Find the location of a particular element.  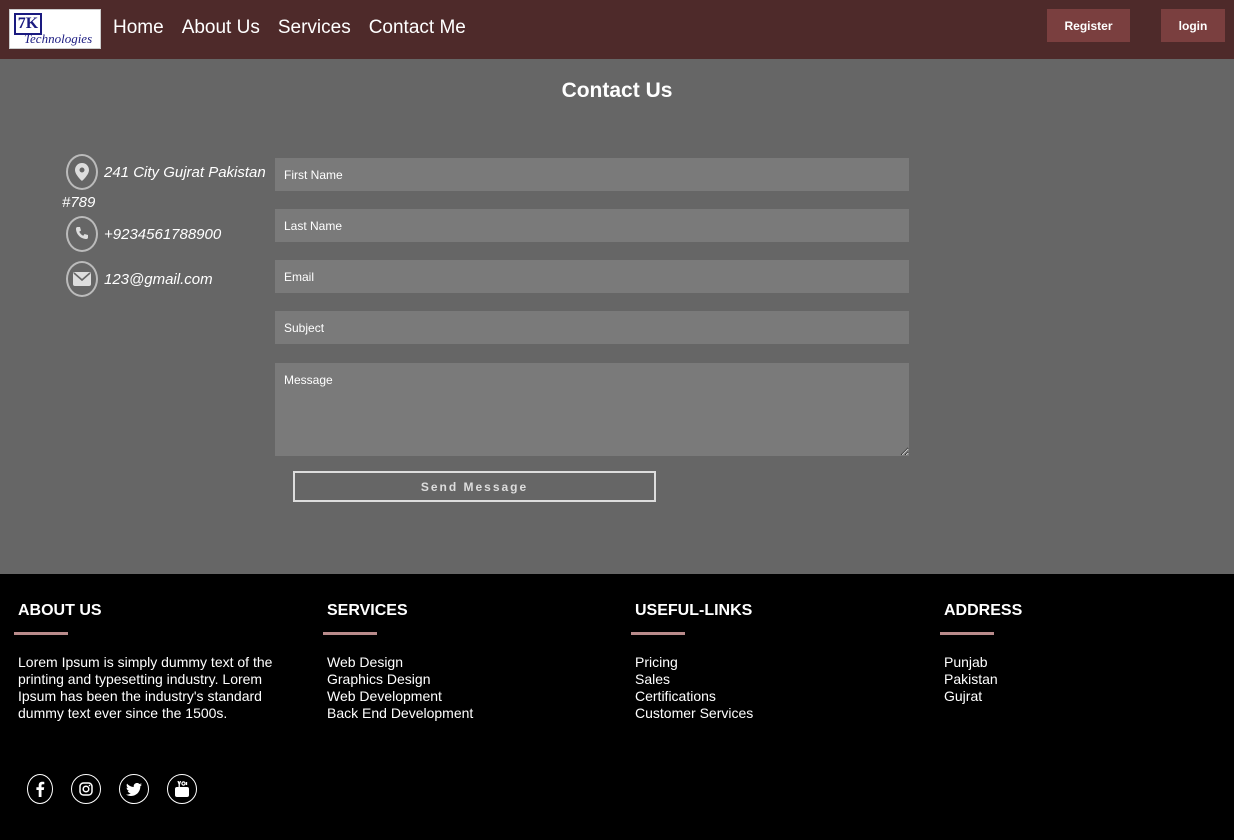

logo-text: Technologies is located at coordinates (58, 38).